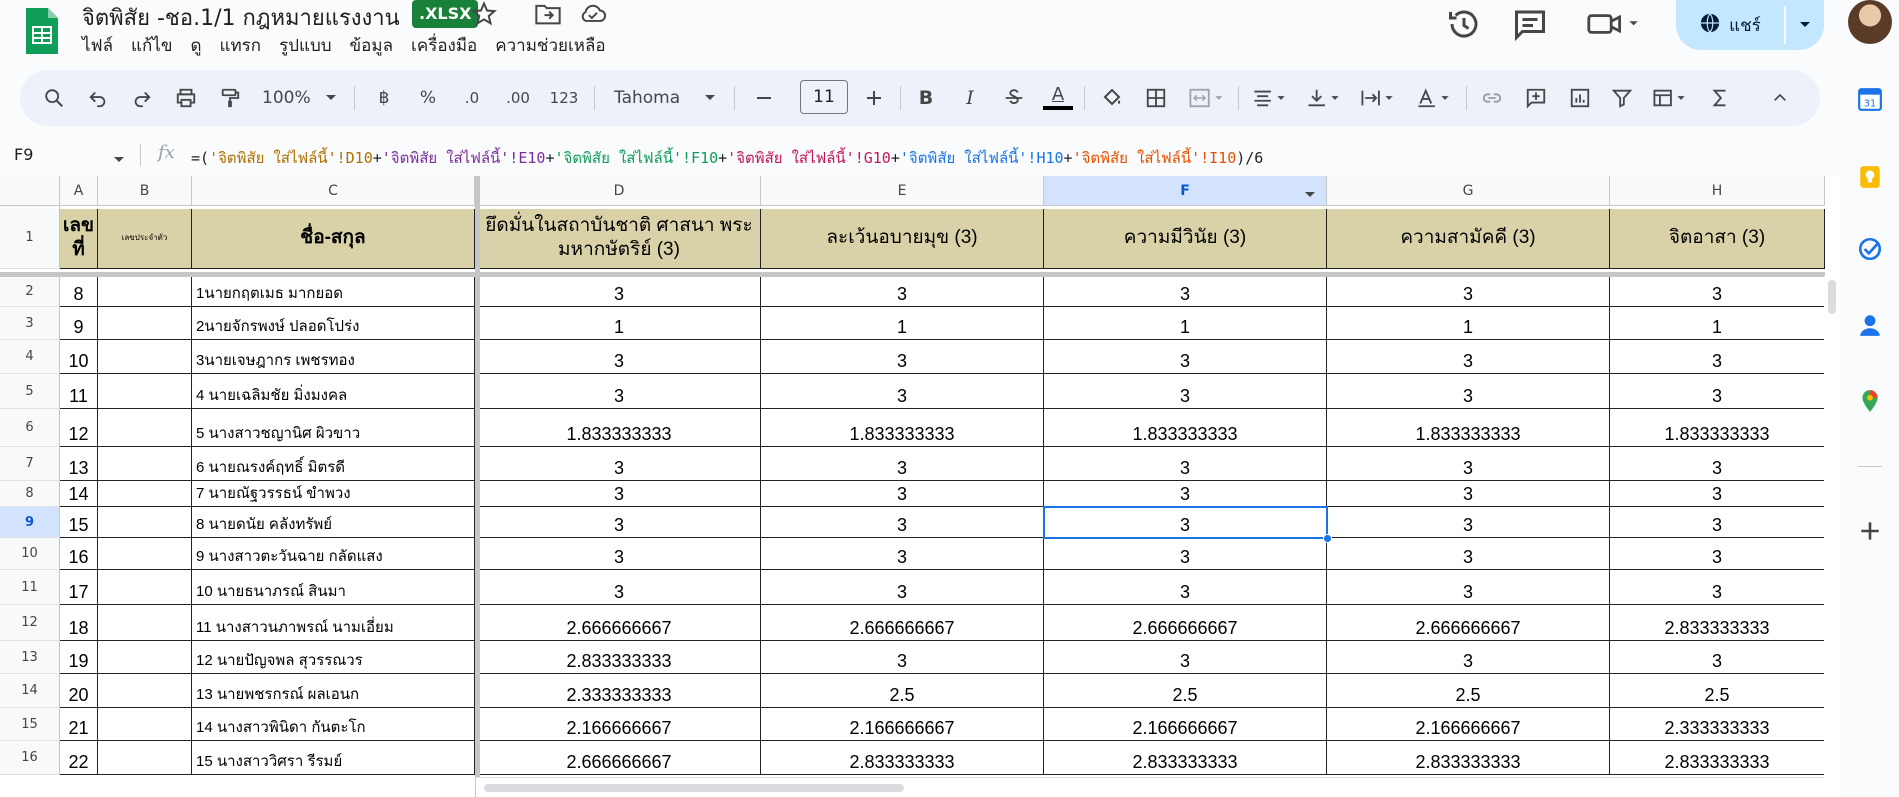  I want to click on meet-video-icon, so click(1614, 24).